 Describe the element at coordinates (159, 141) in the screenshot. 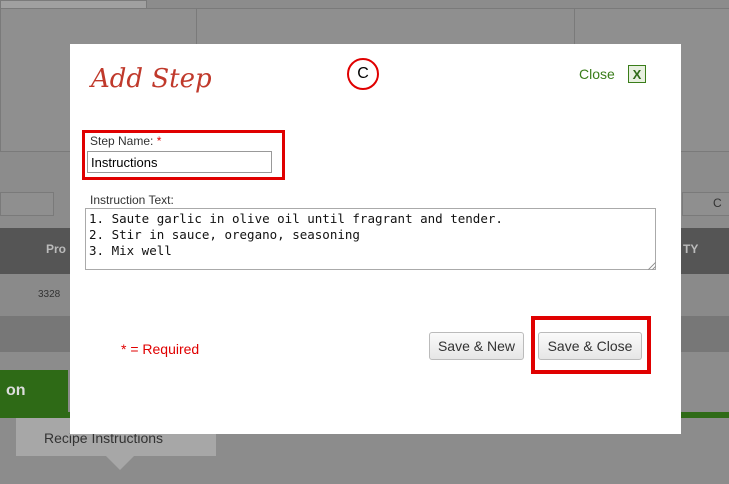

I see `required-star: *` at that location.